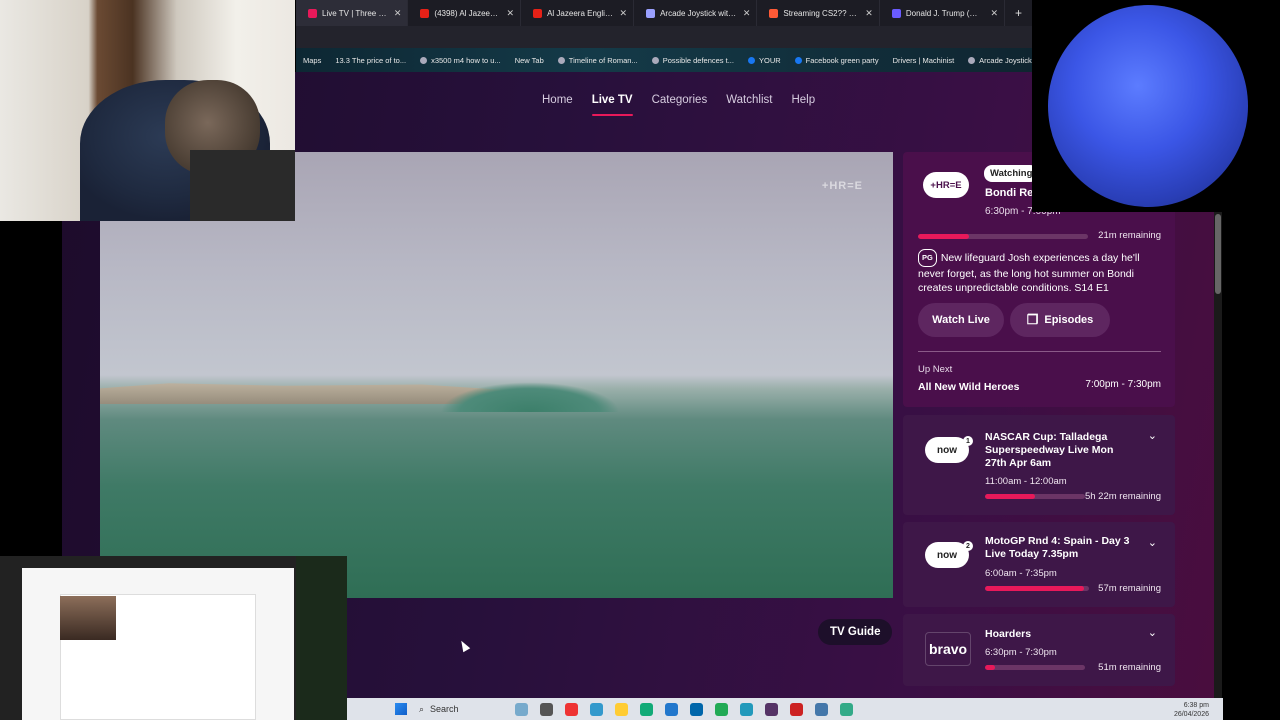  I want to click on card-progress-bar, so click(1037, 588).